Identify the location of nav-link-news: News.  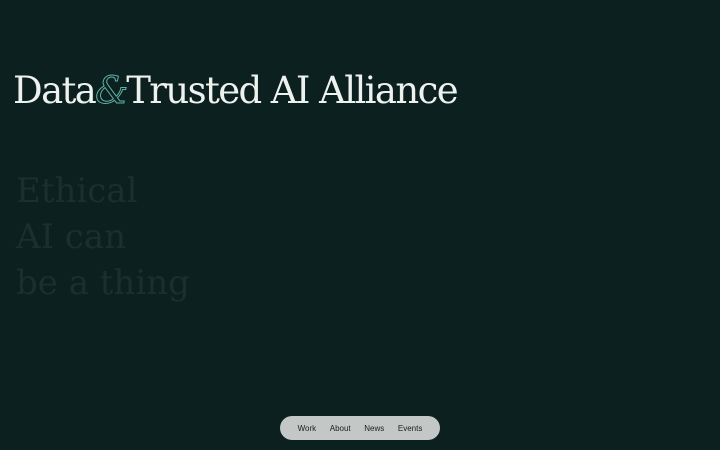
(374, 428).